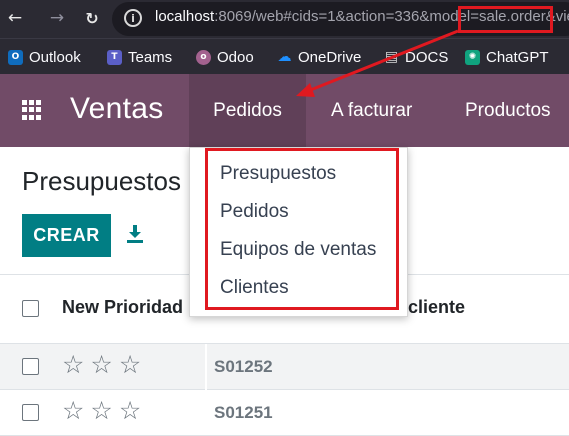  I want to click on teams-icon: T, so click(114, 57).